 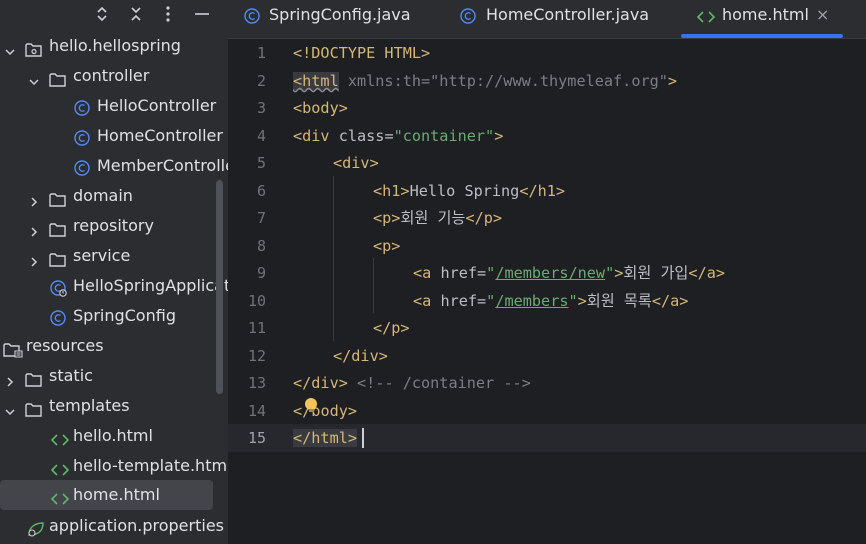 I want to click on tree-item-application-properties: application.properties, so click(x=114, y=526).